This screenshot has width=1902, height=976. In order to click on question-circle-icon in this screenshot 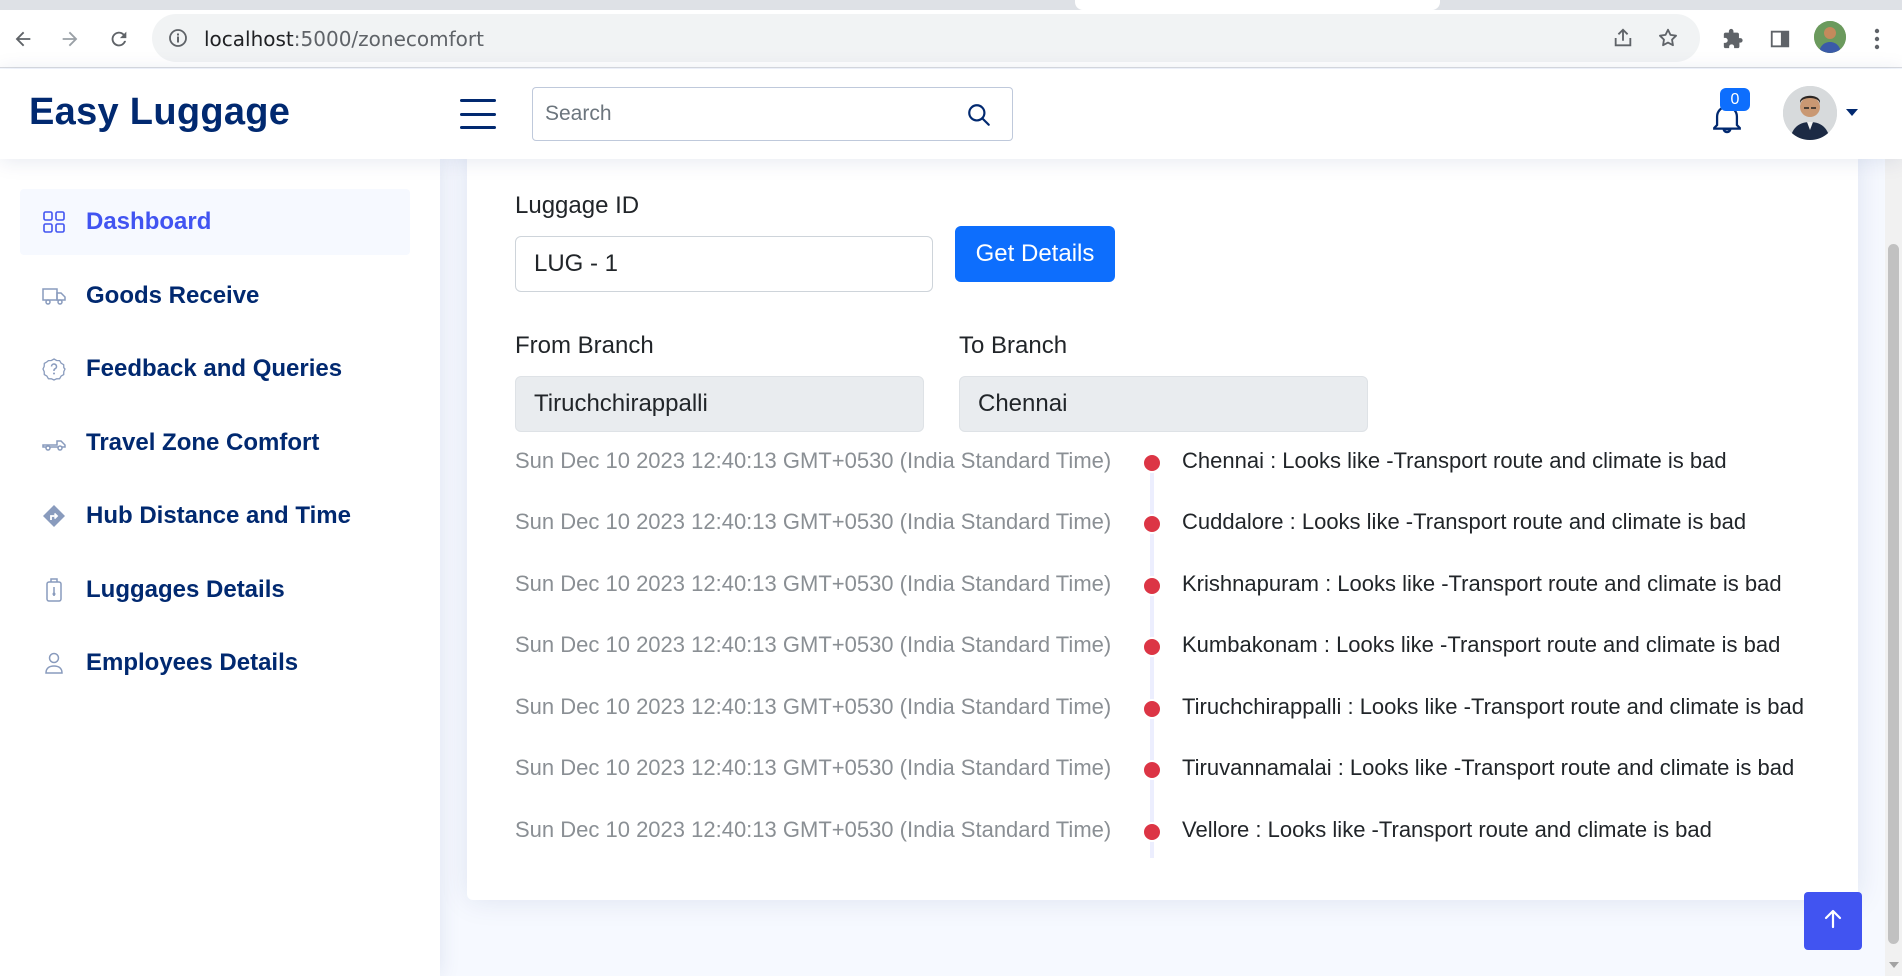, I will do `click(54, 369)`.